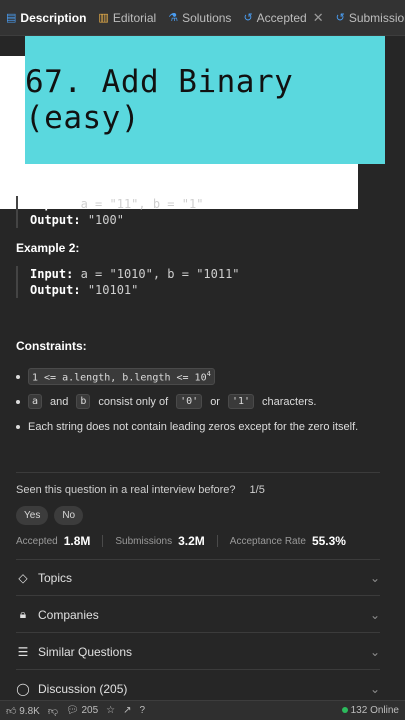  Describe the element at coordinates (113, 290) in the screenshot. I see `example-2-output: "10101"` at that location.